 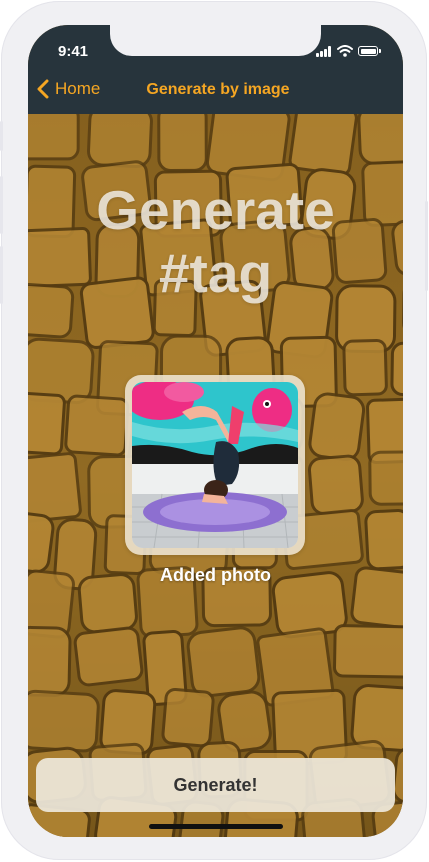 I want to click on status-time: 9:41, so click(x=73, y=51).